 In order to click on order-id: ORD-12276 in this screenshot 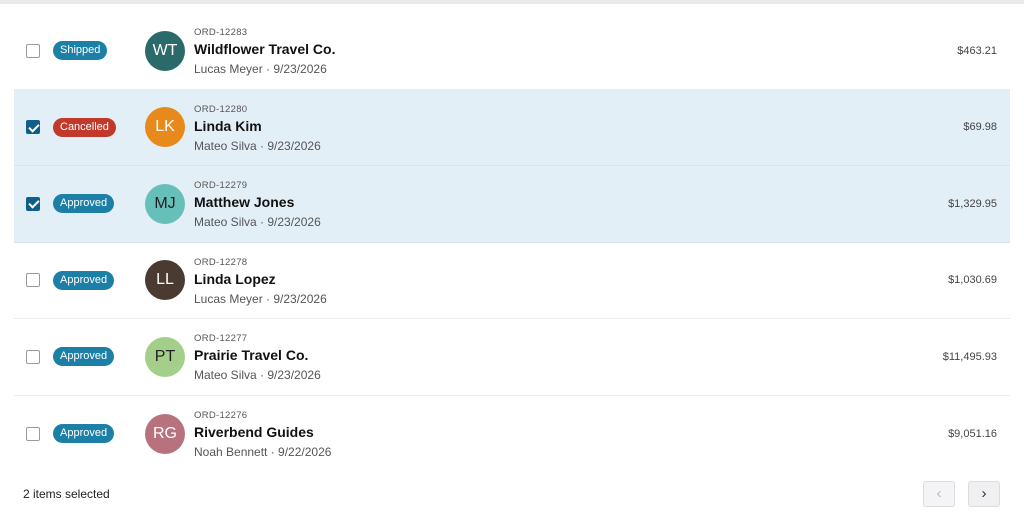, I will do `click(221, 415)`.